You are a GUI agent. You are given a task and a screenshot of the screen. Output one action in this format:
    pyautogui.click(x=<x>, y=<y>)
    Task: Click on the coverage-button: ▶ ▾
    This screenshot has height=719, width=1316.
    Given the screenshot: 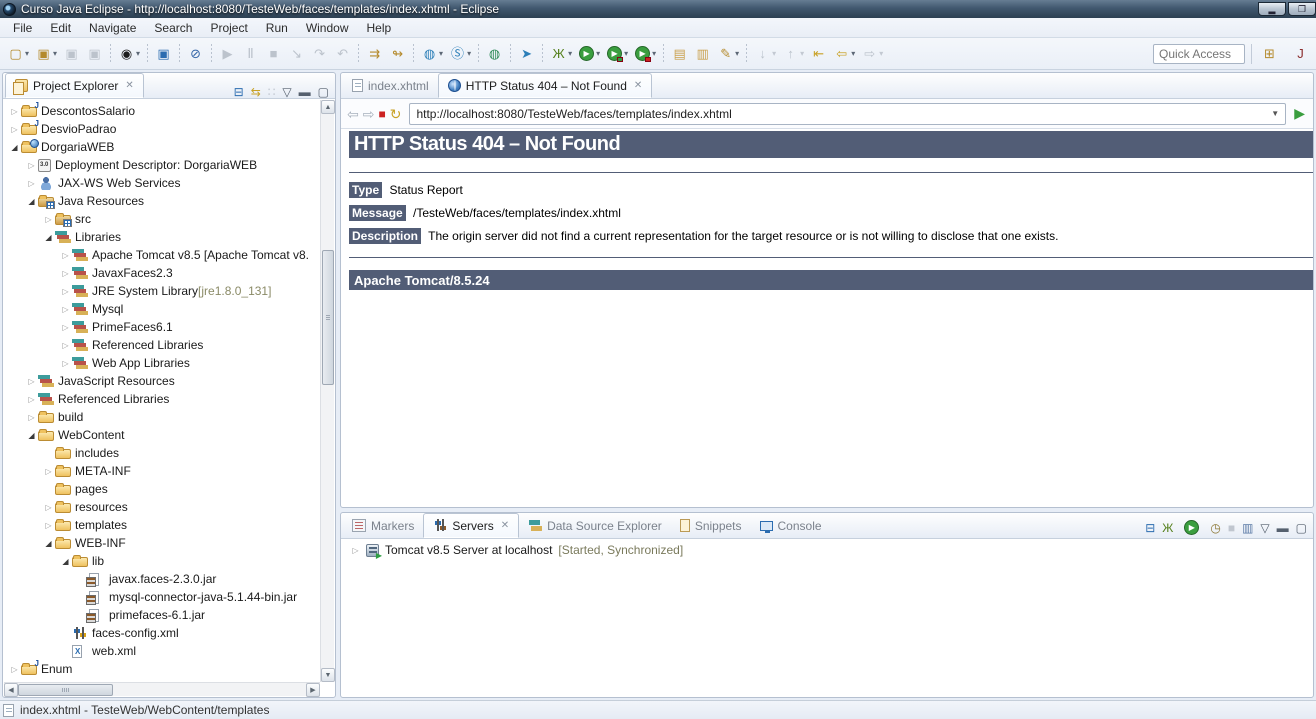 What is the action you would take?
    pyautogui.click(x=617, y=53)
    